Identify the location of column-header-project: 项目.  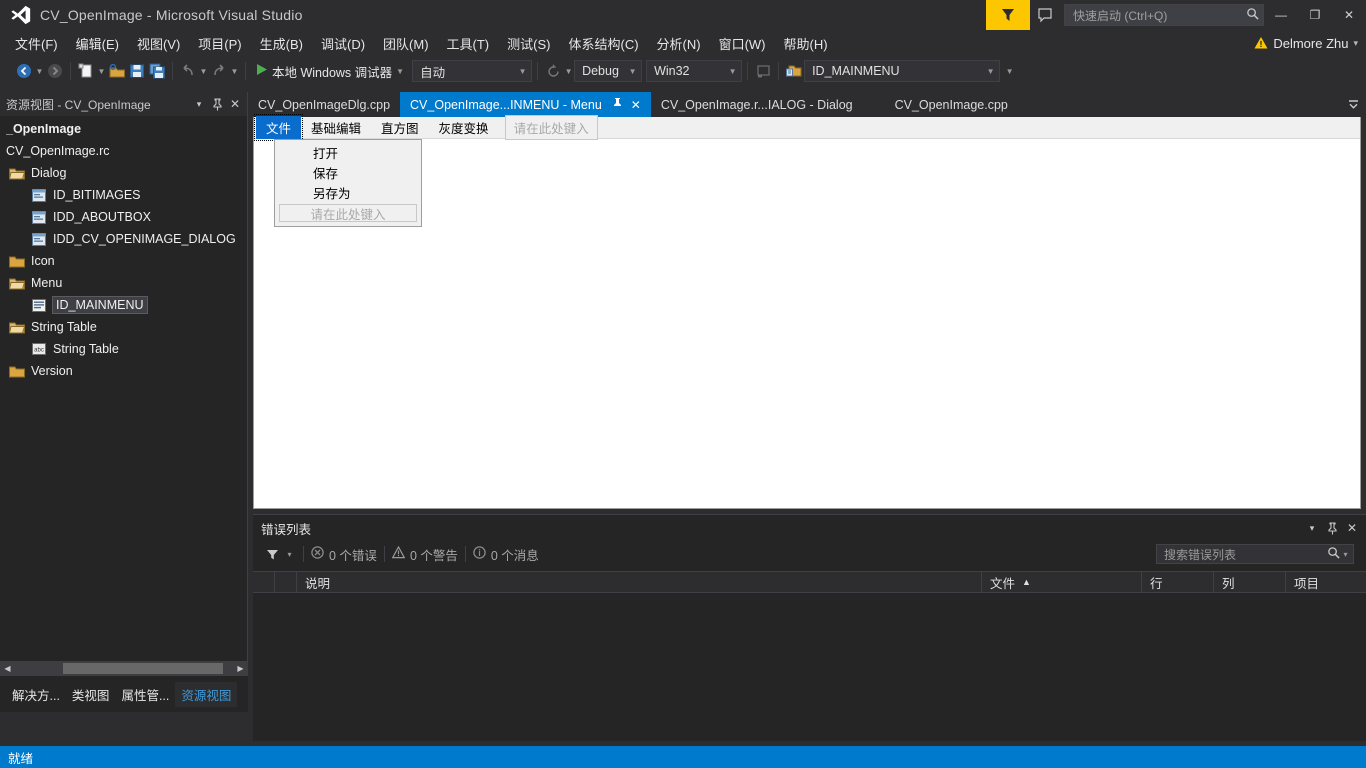
(1326, 582).